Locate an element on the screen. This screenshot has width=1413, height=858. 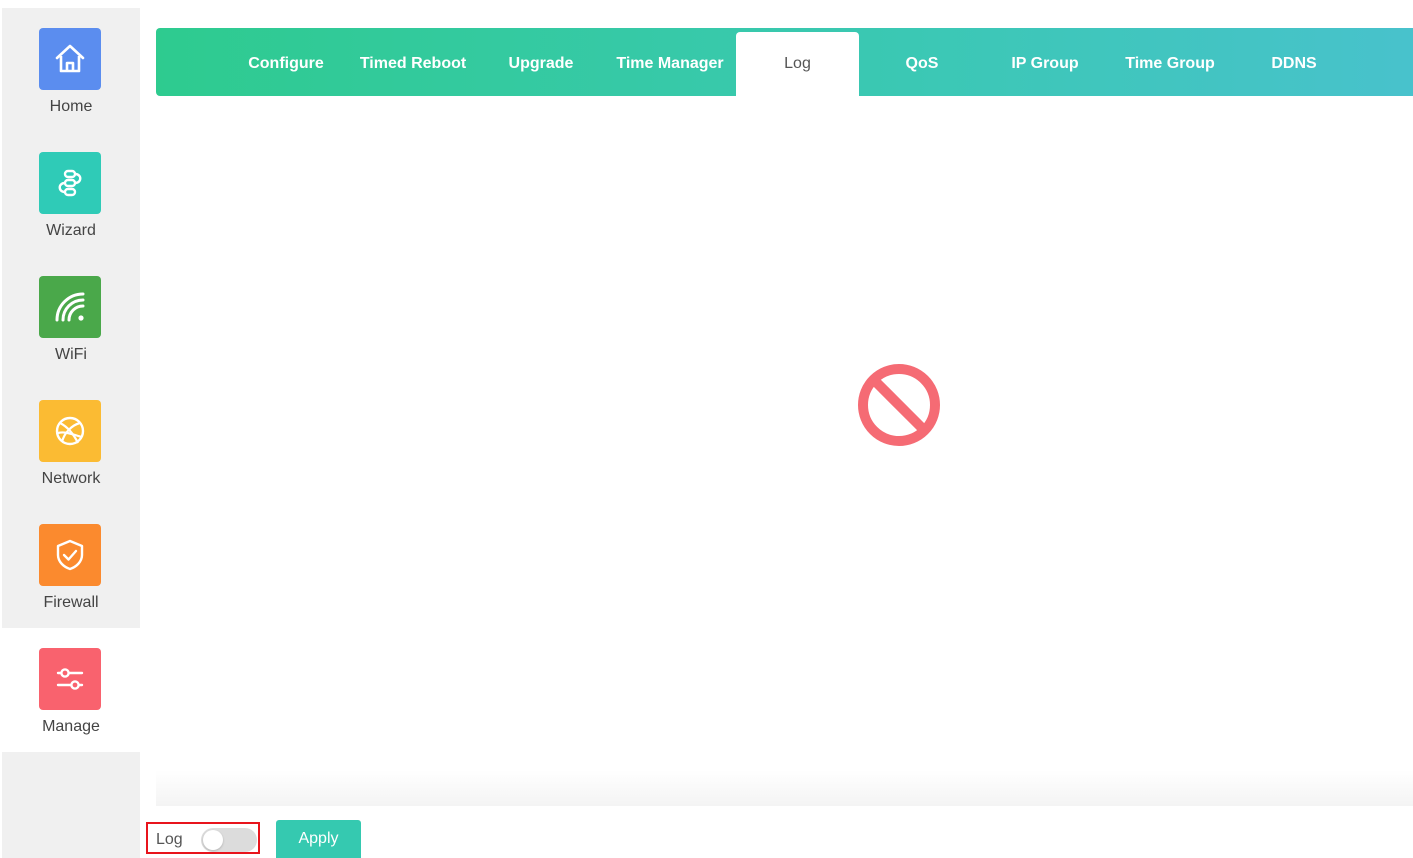
sidebar-item-wizard: Wizard is located at coordinates (71, 194).